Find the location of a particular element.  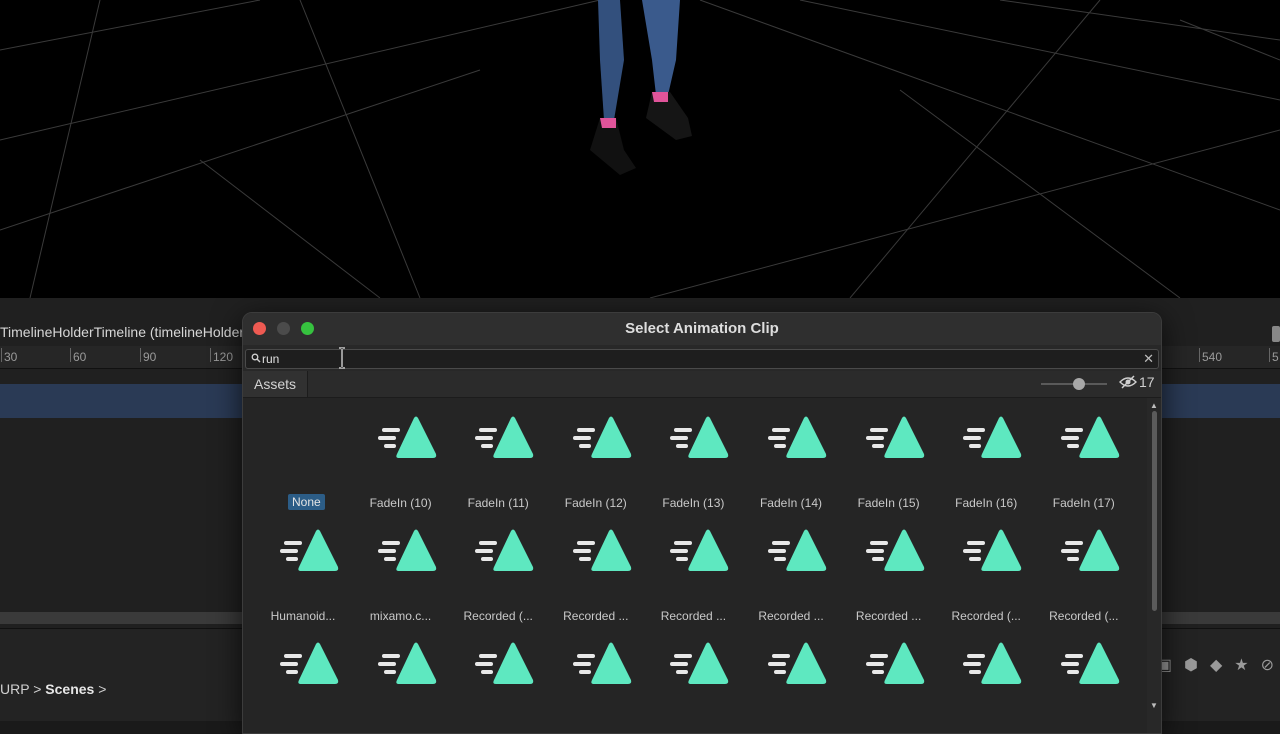

asset-item-label: FadeIn (13) is located at coordinates (693, 503).